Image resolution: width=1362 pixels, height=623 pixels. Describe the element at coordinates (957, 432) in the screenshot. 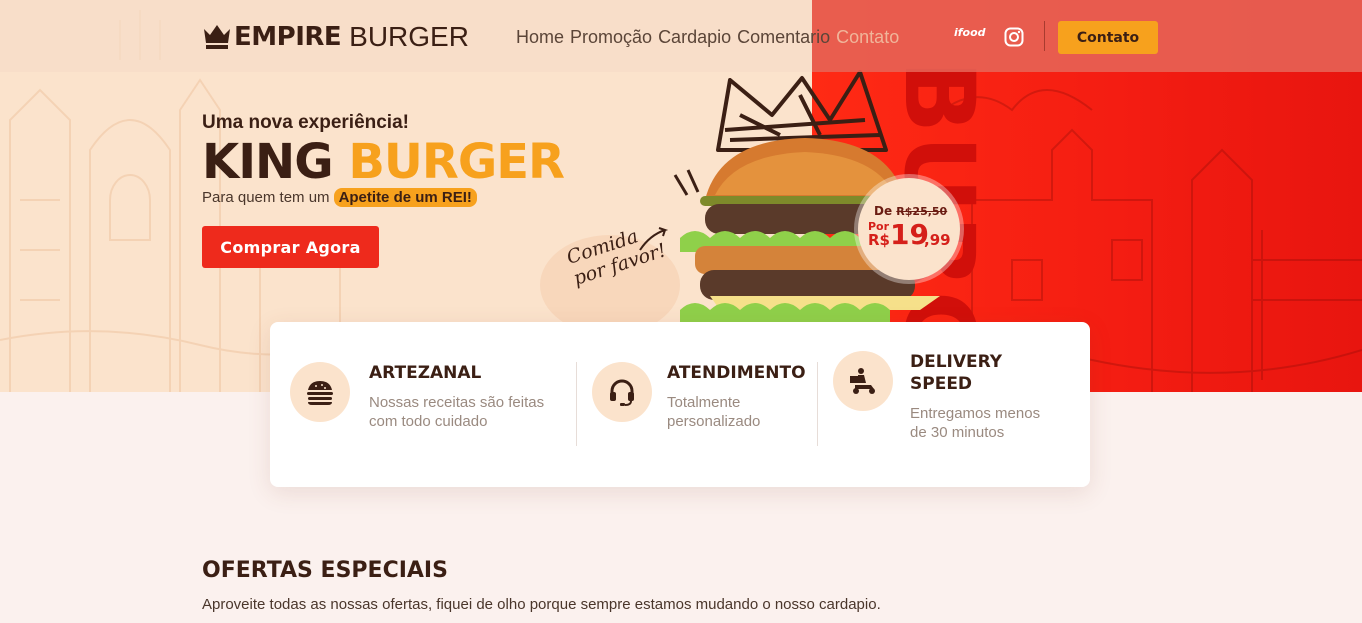

I see `feature-text-line-2: de 30 minutos` at that location.